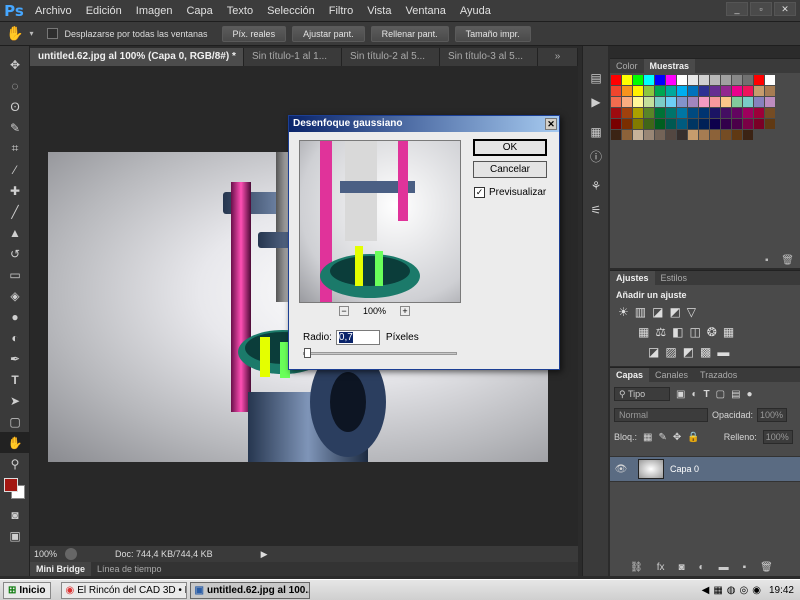 The height and width of the screenshot is (600, 800). Describe the element at coordinates (254, 33) in the screenshot. I see `actual-pixels-button: Píx. reales` at that location.